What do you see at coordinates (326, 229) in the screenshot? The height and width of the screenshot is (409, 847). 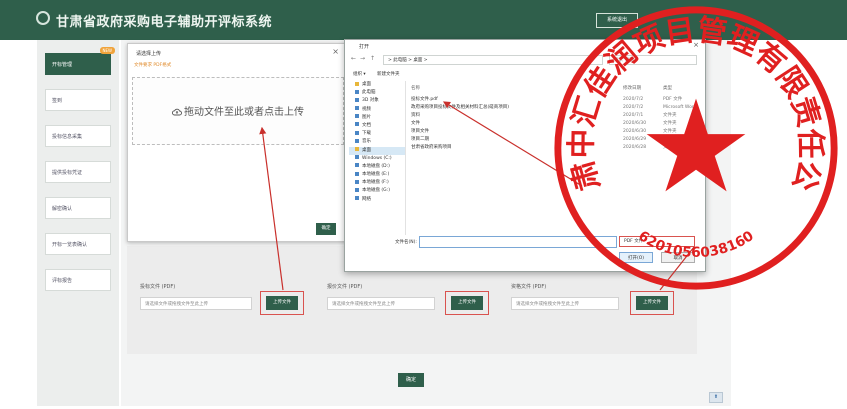 I see `dialog-ok-button: 确定` at bounding box center [326, 229].